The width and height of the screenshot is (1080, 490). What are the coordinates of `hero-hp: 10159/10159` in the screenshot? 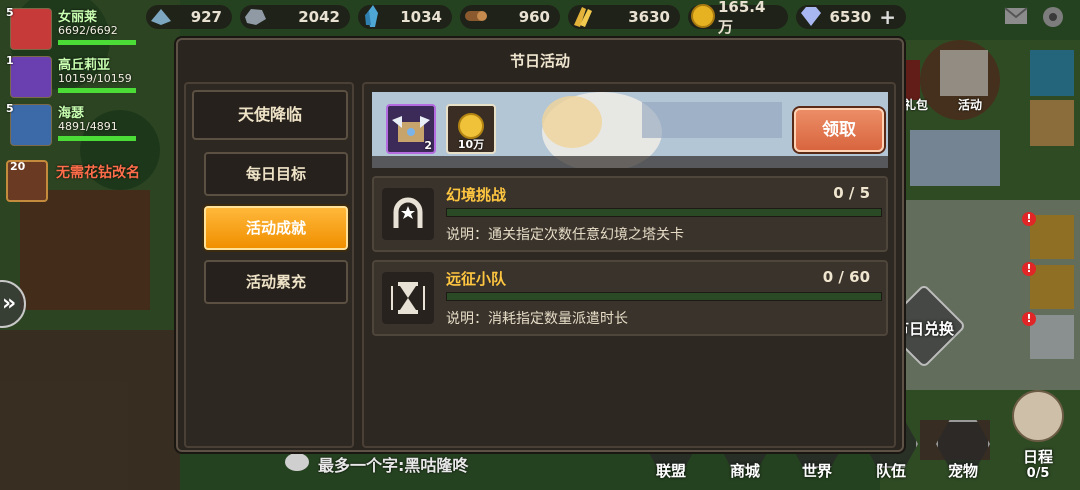 It's located at (95, 78).